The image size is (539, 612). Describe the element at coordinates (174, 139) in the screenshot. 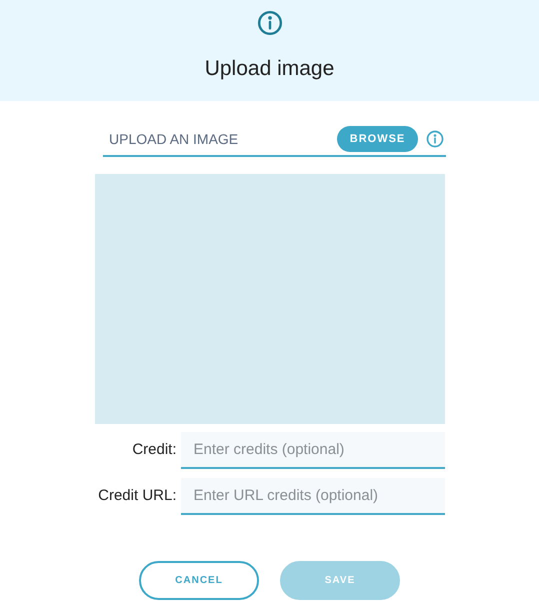

I see `upload-label: UPLOAD AN IMAGE` at that location.